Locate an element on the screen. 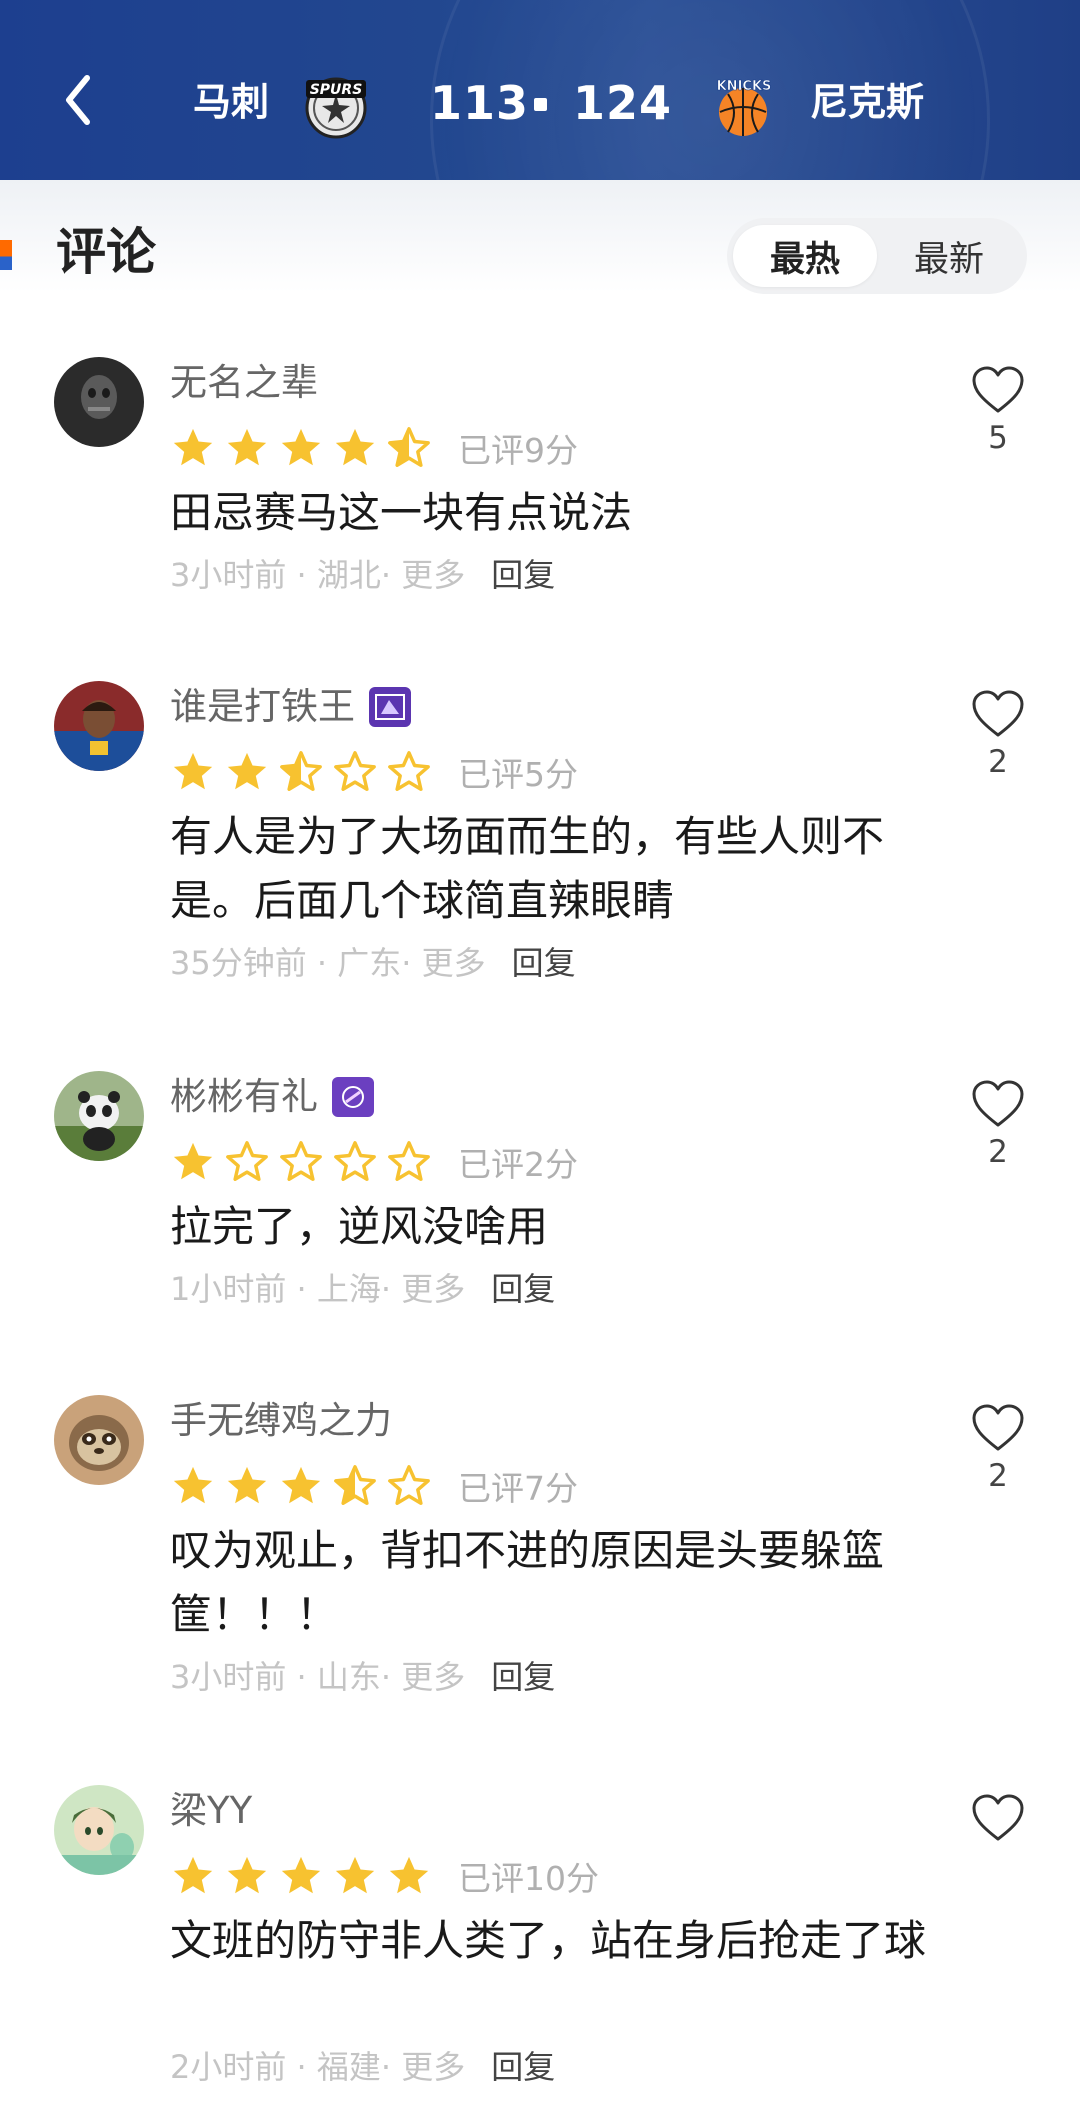 Image resolution: width=1080 pixels, height=2109 pixels. username: 彬彬有礼 is located at coordinates (272, 1097).